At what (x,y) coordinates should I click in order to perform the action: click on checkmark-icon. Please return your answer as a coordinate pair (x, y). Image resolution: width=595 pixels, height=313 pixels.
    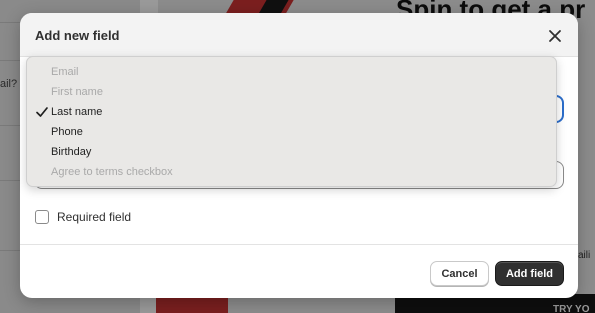
    Looking at the image, I should click on (42, 112).